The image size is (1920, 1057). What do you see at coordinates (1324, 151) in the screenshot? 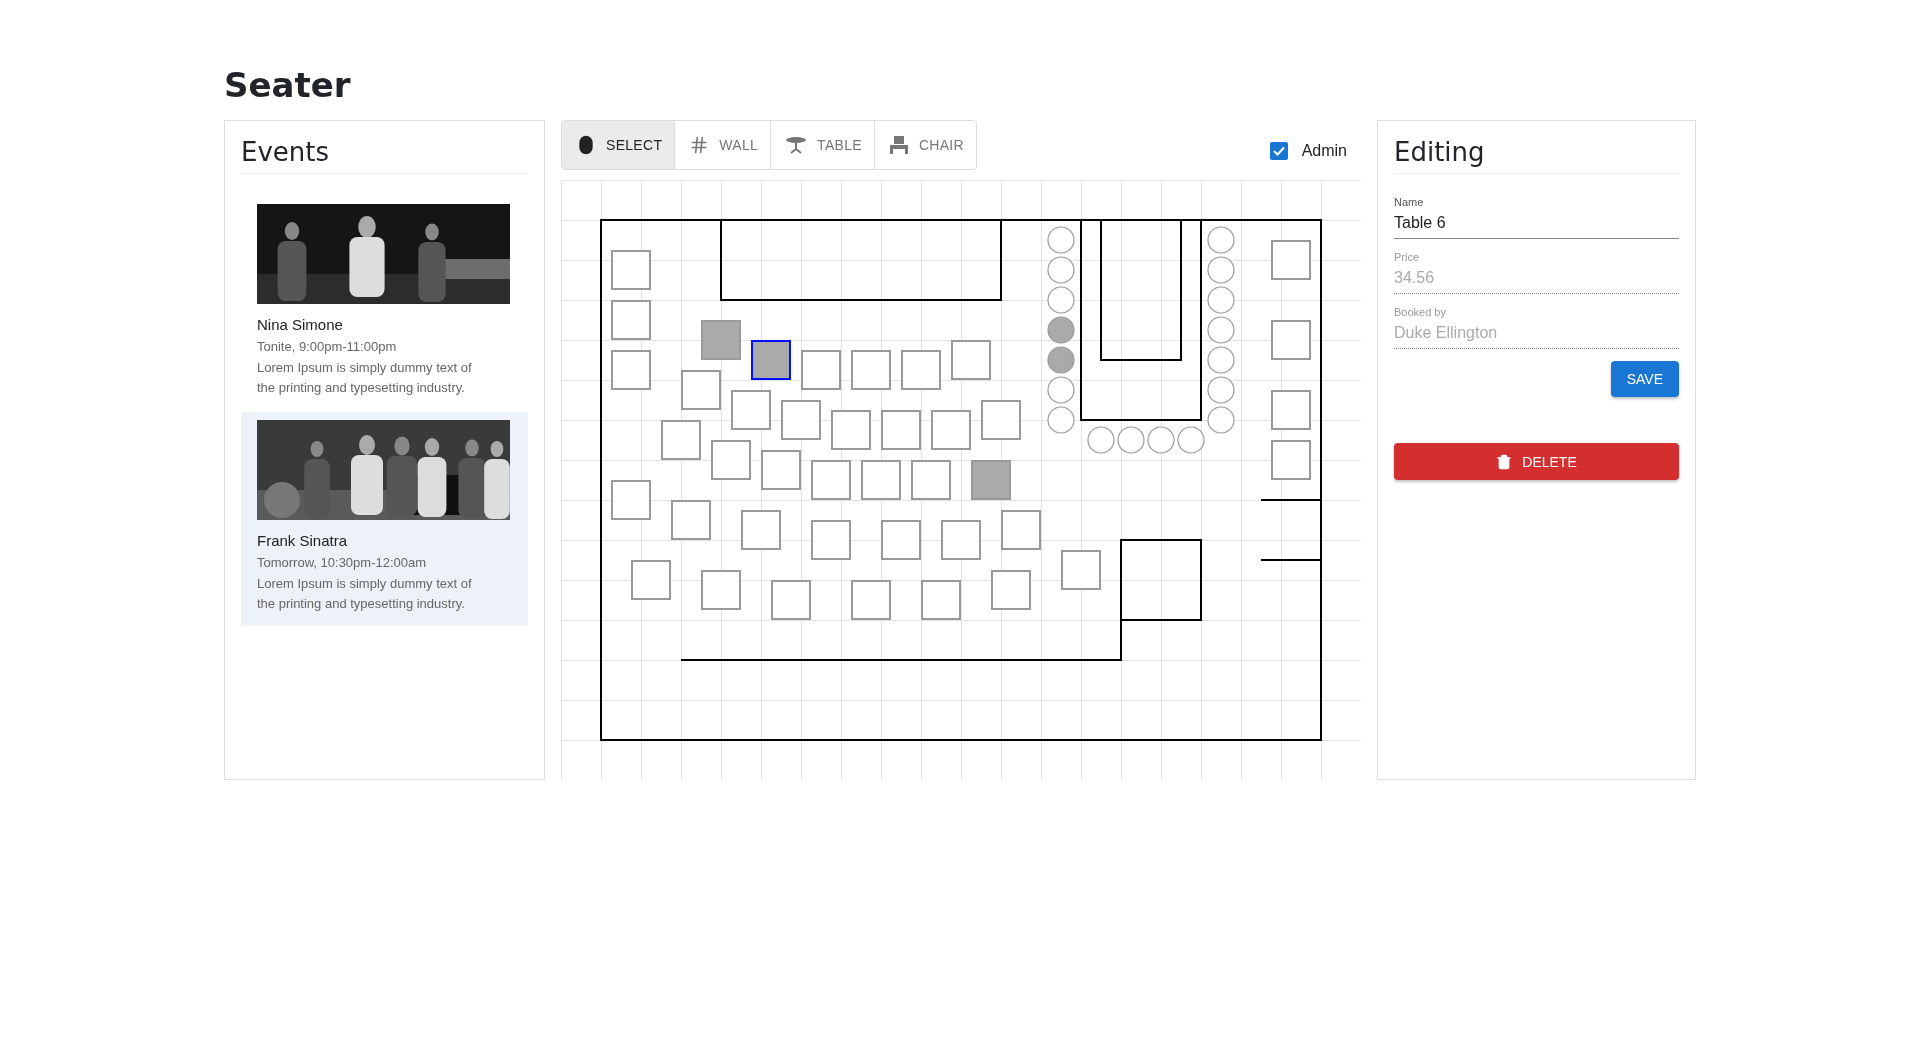
I see `checkbox-label: Admin` at bounding box center [1324, 151].